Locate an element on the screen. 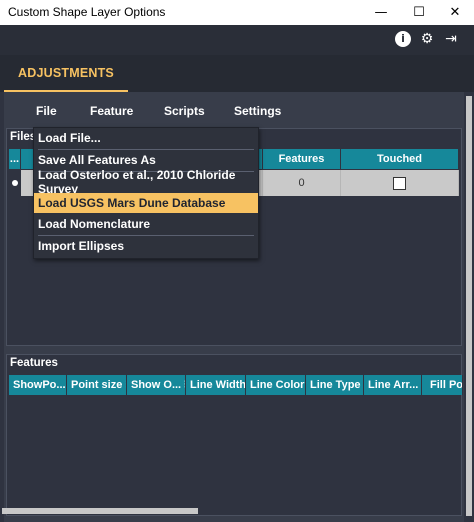 This screenshot has height=522, width=474. menu-item-load-nomenclature: Load Nomenclature is located at coordinates (146, 224).